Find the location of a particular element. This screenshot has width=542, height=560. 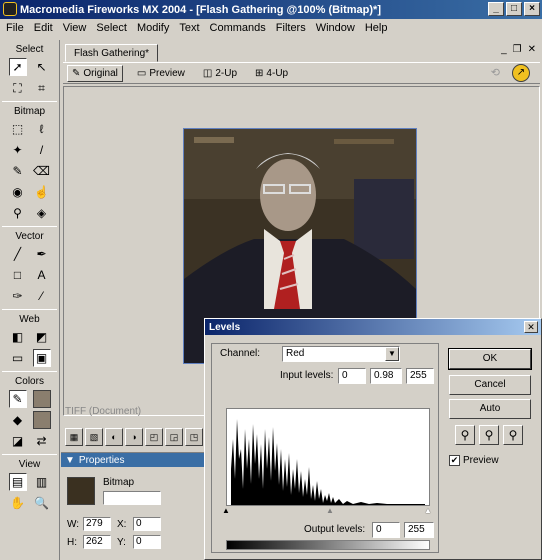

tools-select-title: Select is located at coordinates (29, 49).